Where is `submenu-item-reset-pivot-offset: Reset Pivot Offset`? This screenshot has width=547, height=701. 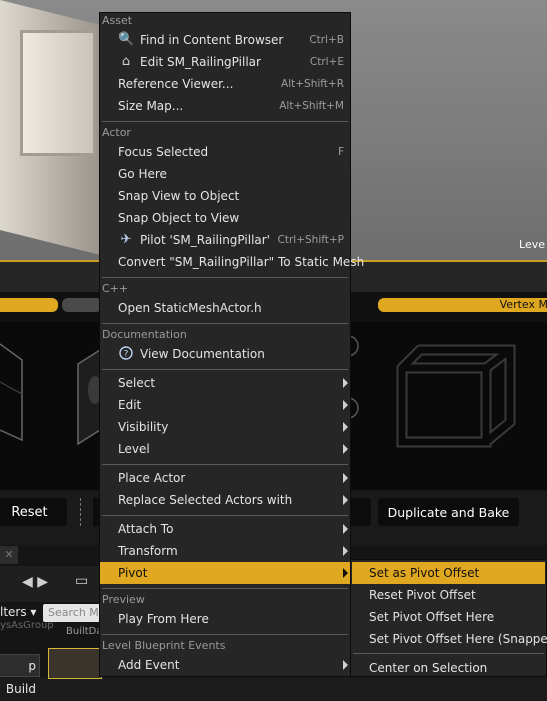
submenu-item-reset-pivot-offset: Reset Pivot Offset is located at coordinates (448, 595).